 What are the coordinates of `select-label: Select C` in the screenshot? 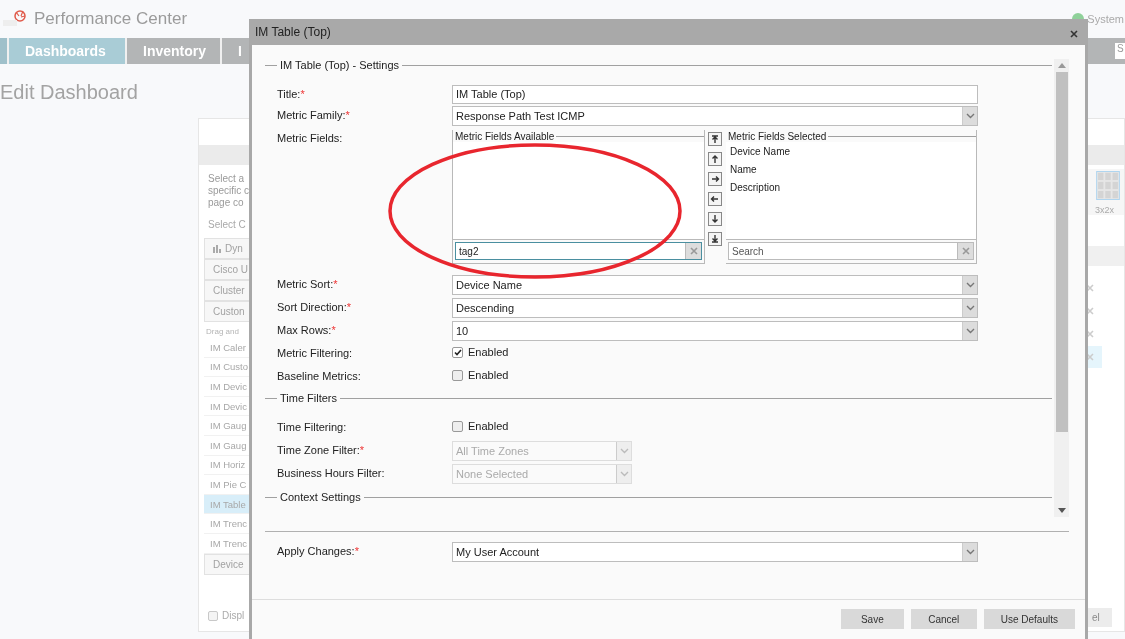 It's located at (227, 224).